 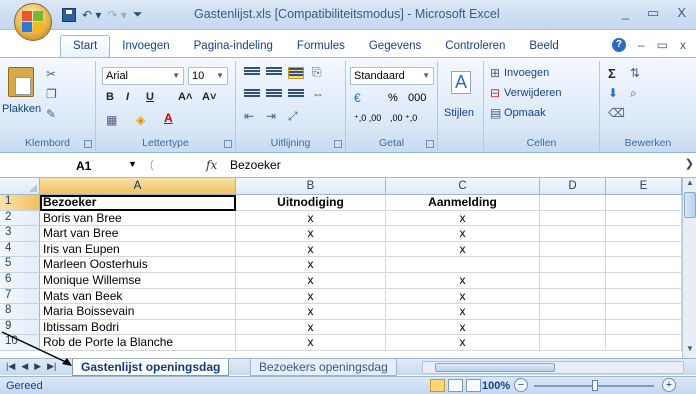 I want to click on percent-button: %, so click(x=393, y=98).